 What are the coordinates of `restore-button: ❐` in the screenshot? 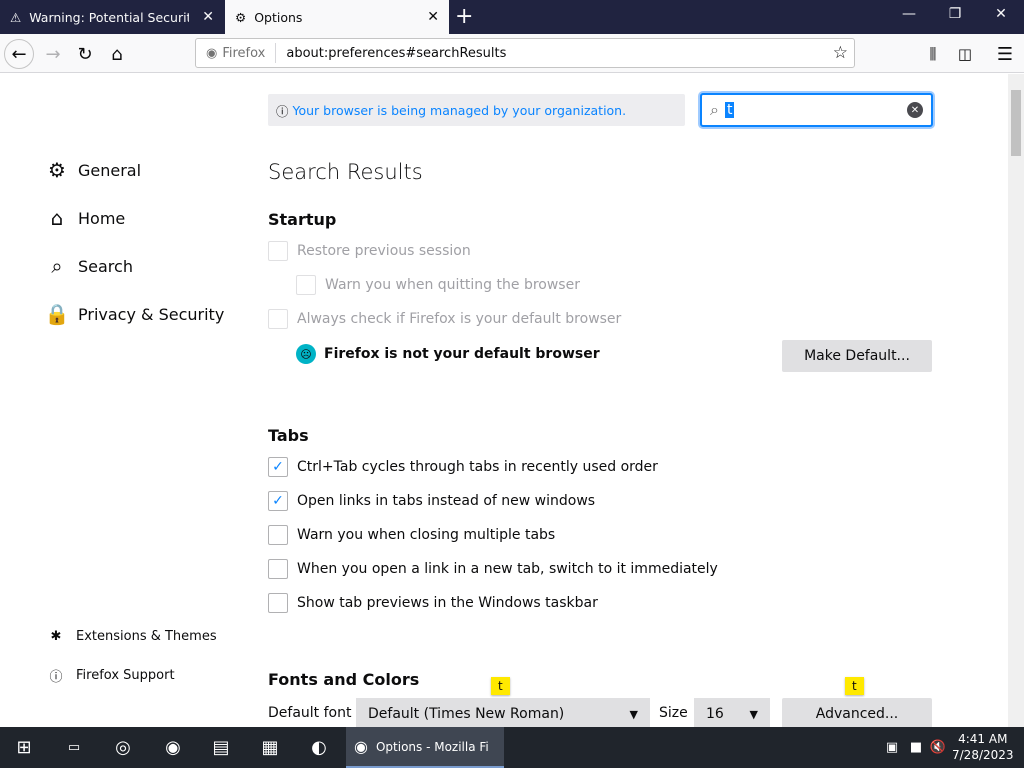 It's located at (955, 14).